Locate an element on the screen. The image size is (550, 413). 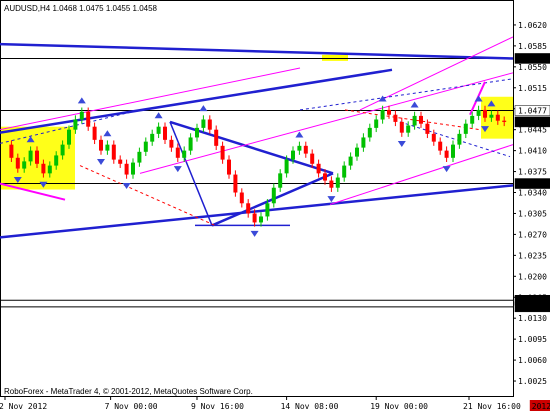
x-tick-label-5: 21 Nov 16:00 is located at coordinates (492, 406).